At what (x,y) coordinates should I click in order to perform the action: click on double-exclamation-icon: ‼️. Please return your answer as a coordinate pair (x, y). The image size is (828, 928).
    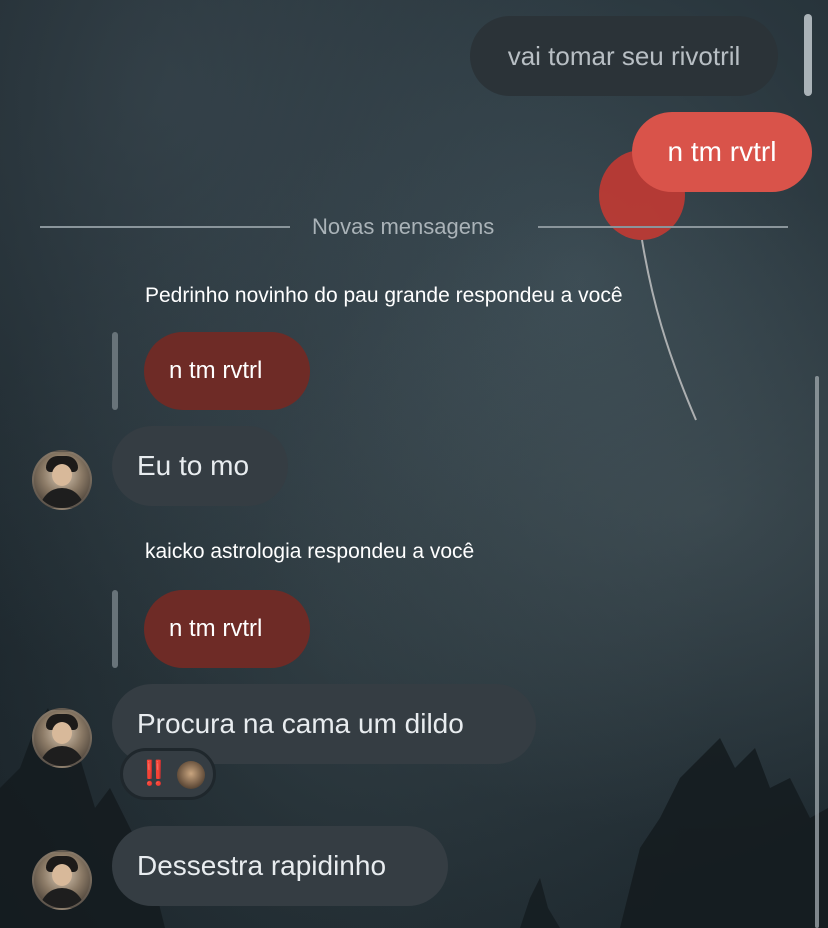
    Looking at the image, I should click on (154, 773).